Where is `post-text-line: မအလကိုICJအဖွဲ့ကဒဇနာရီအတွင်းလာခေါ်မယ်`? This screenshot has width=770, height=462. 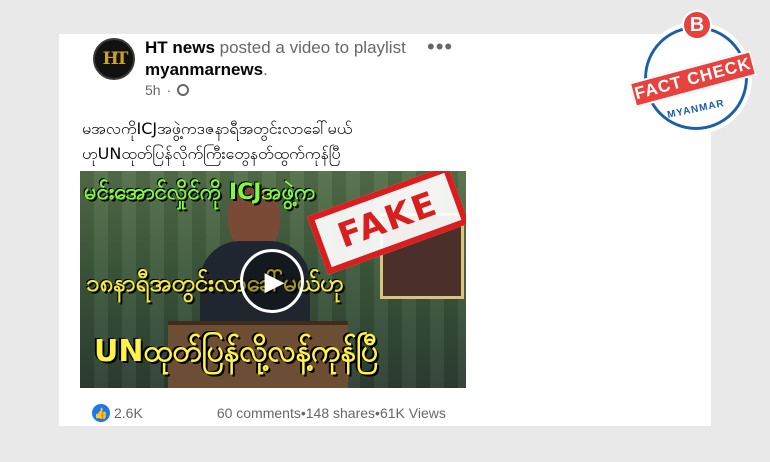 post-text-line: မအလကိုICJအဖွဲ့ကဒဇနာရီအတွင်းလာခေါ်မယ် is located at coordinates (217, 128).